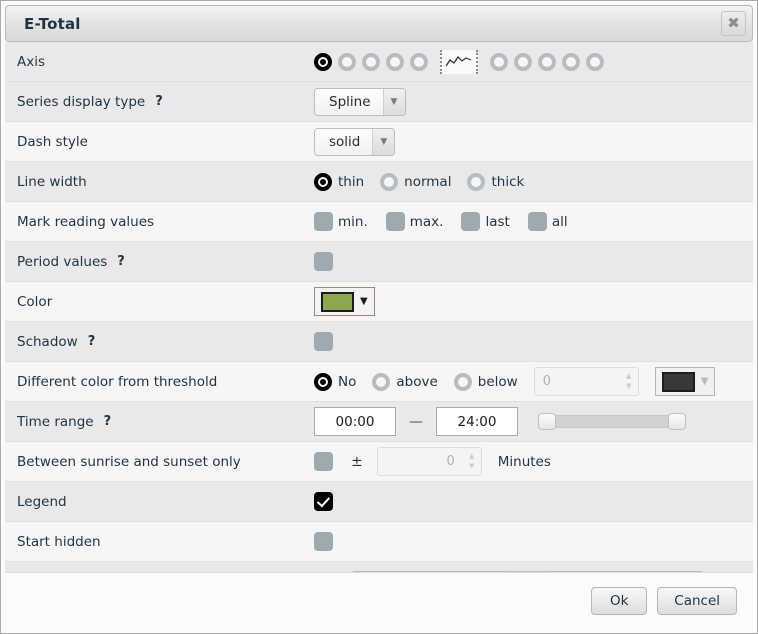  I want to click on label-text: Schadow, so click(47, 341).